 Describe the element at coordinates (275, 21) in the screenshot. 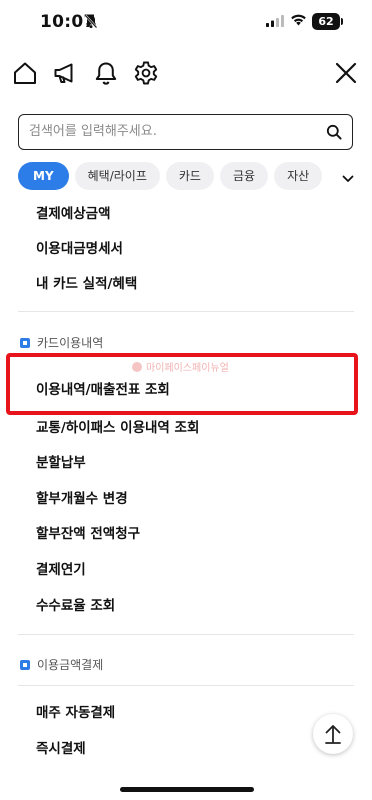

I see `cellular-signal-icon` at that location.